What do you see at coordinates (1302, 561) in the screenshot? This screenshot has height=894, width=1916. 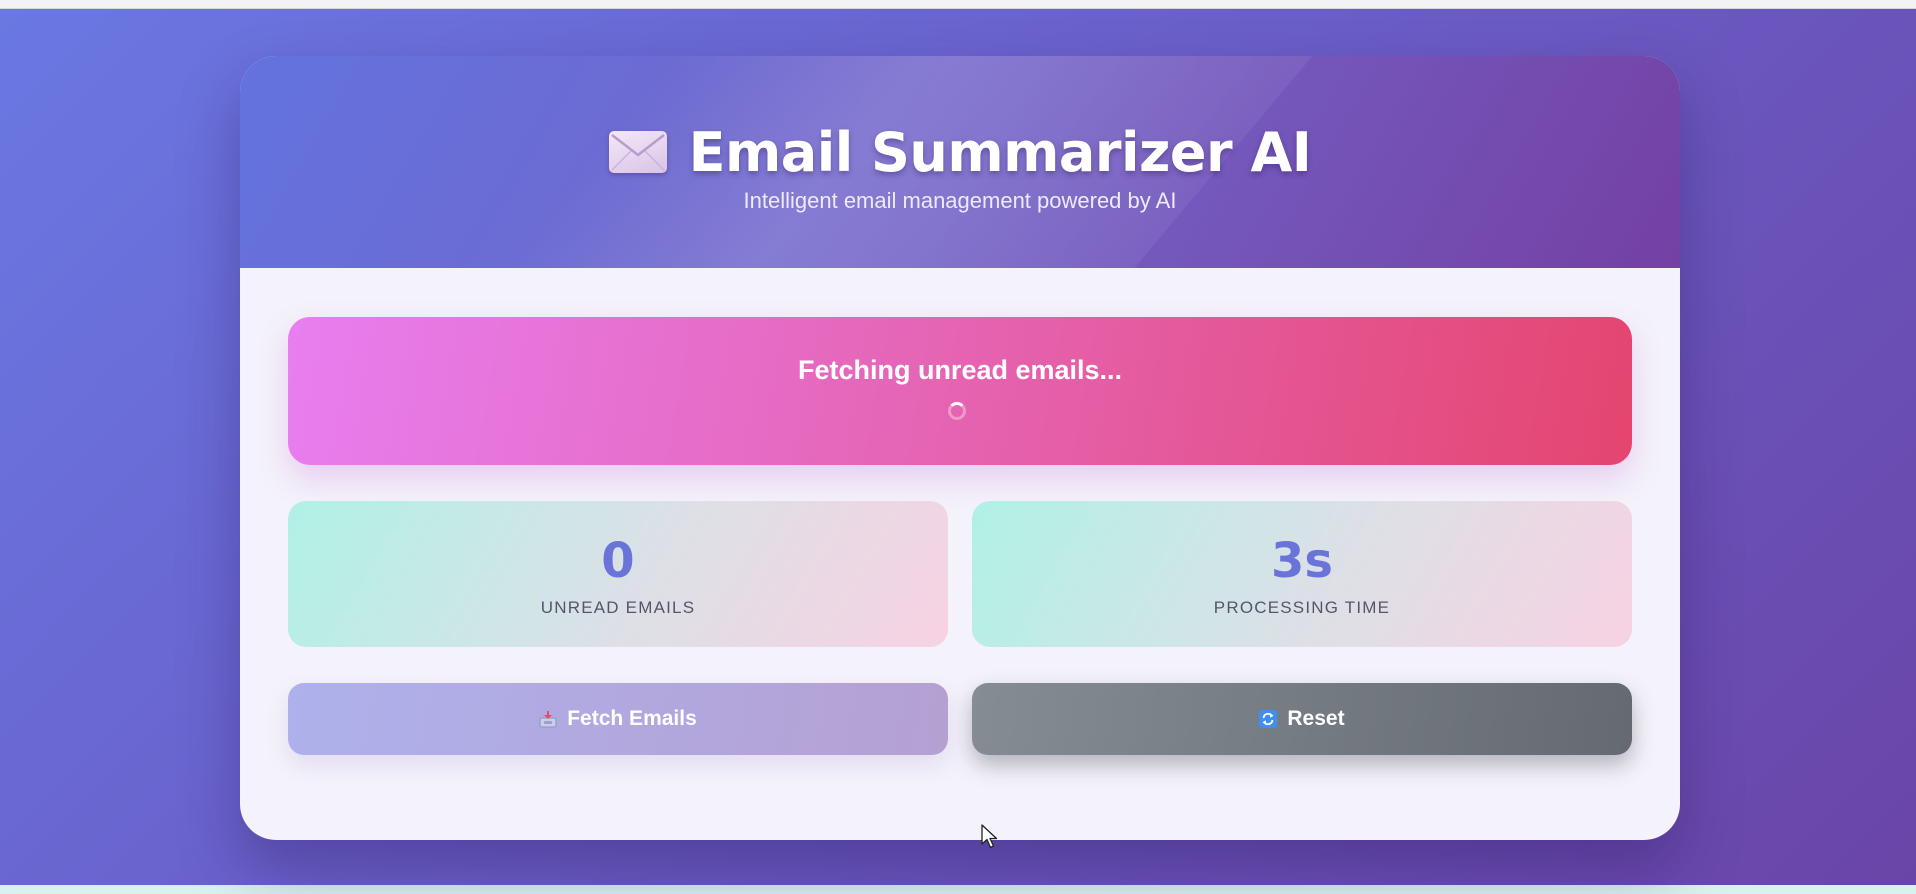 I see `processing-time: 3s` at bounding box center [1302, 561].